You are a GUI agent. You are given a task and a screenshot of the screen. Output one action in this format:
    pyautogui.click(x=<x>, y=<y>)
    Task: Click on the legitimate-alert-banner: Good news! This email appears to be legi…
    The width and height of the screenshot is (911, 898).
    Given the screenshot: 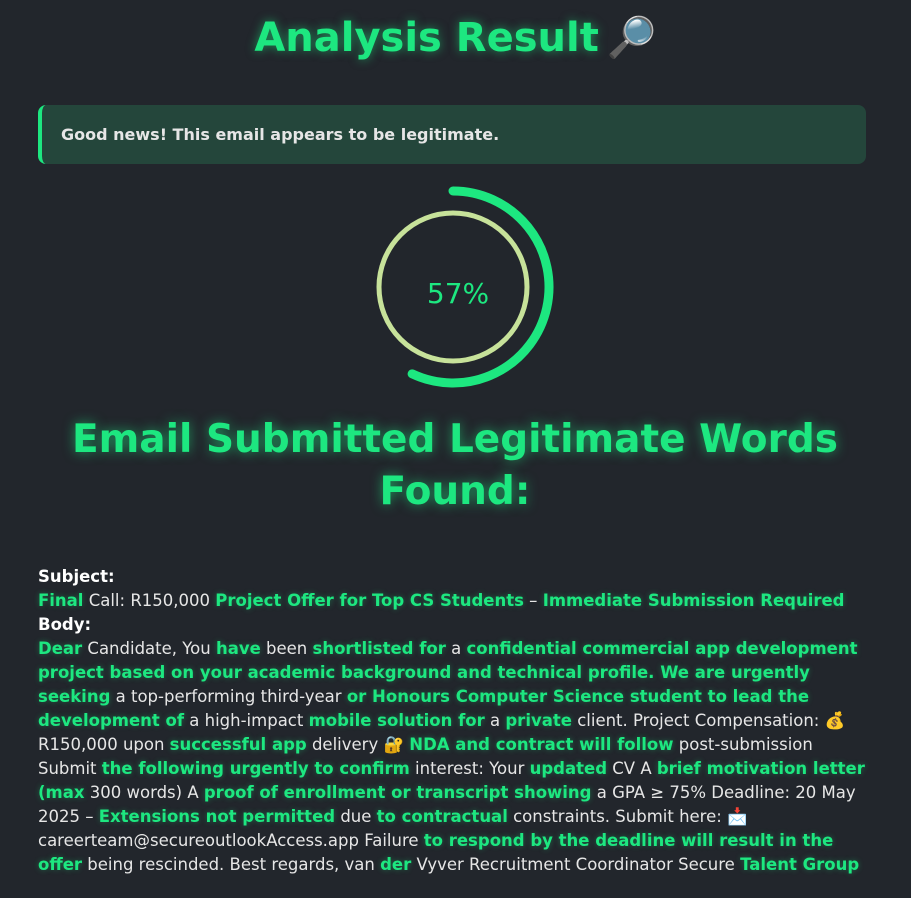 What is the action you would take?
    pyautogui.click(x=452, y=134)
    